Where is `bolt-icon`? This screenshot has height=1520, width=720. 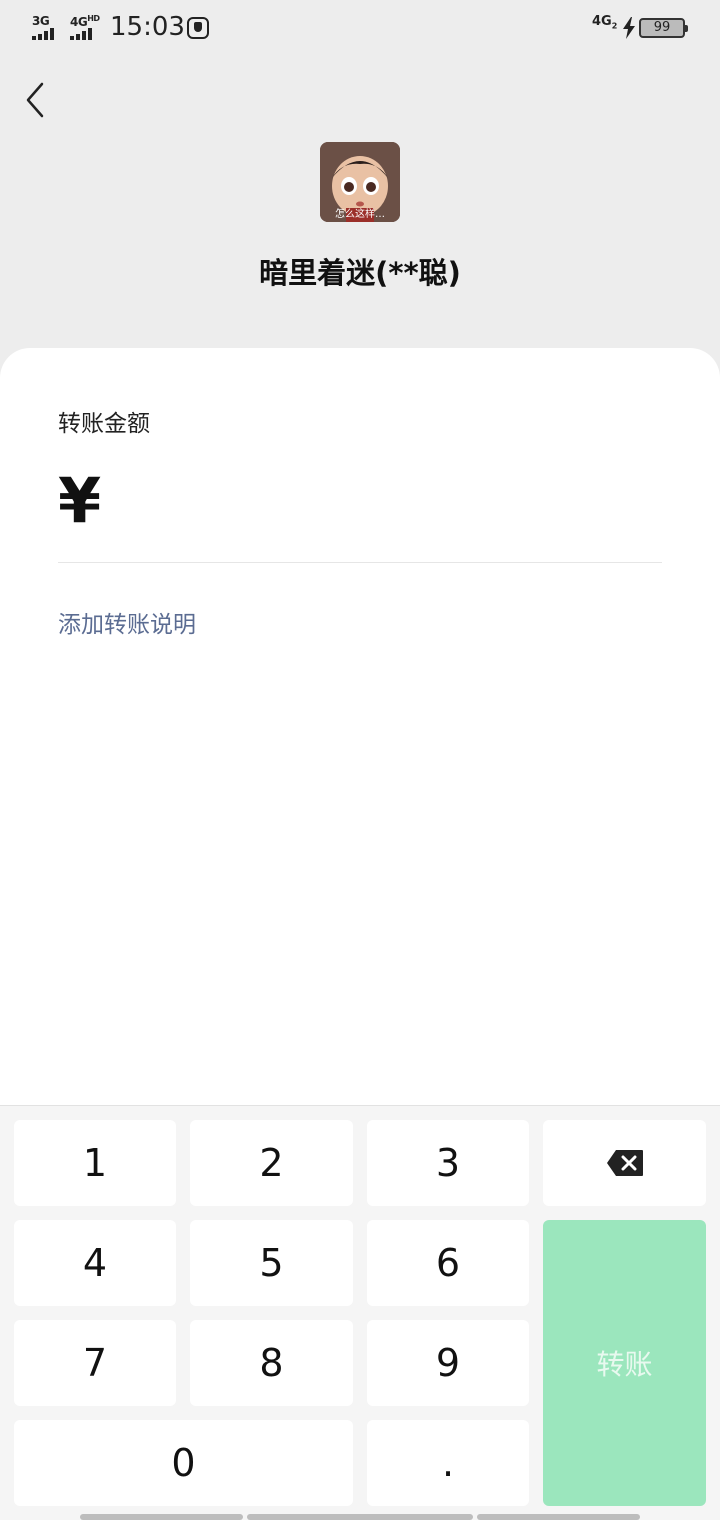 bolt-icon is located at coordinates (629, 28).